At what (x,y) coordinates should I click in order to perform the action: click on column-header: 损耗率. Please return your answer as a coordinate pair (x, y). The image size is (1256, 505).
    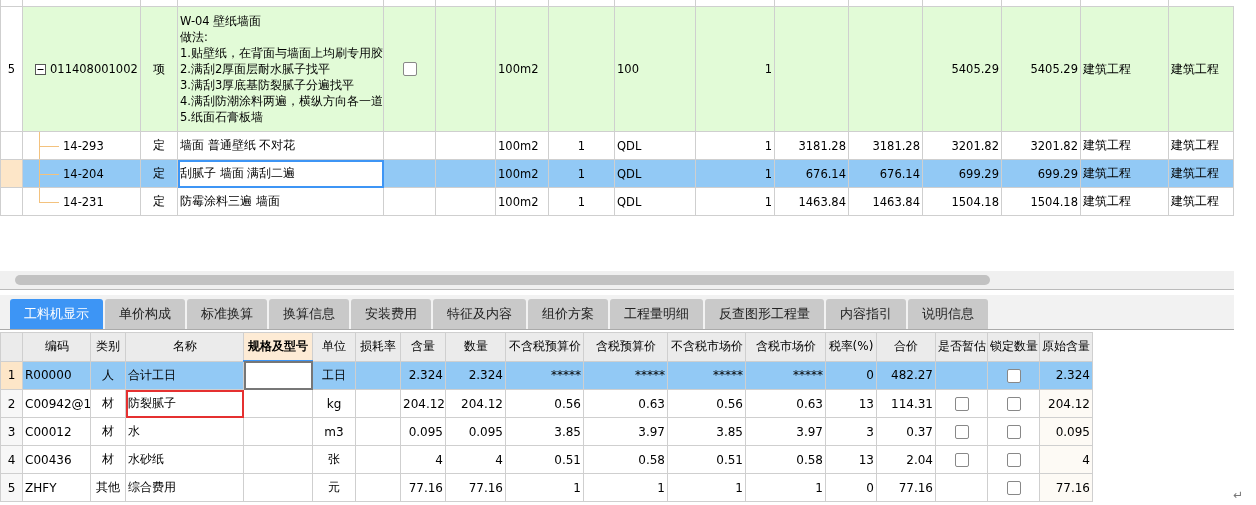
    Looking at the image, I should click on (378, 346).